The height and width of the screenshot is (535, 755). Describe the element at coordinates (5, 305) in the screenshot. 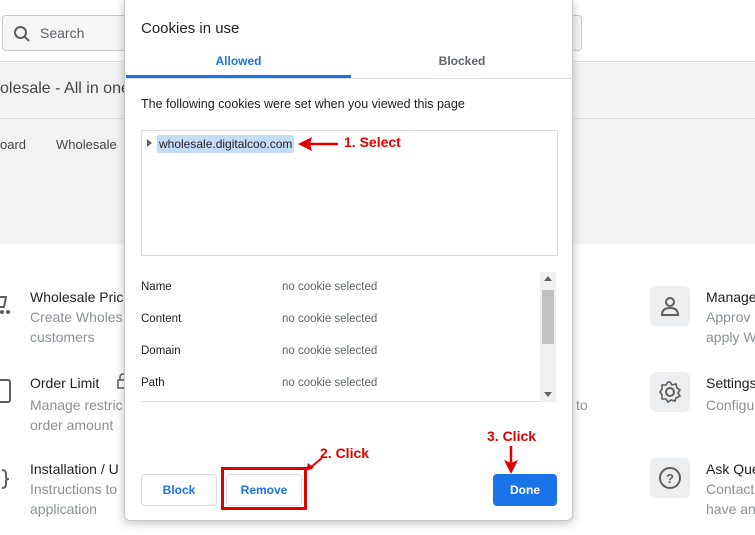

I see `cart-icon` at that location.